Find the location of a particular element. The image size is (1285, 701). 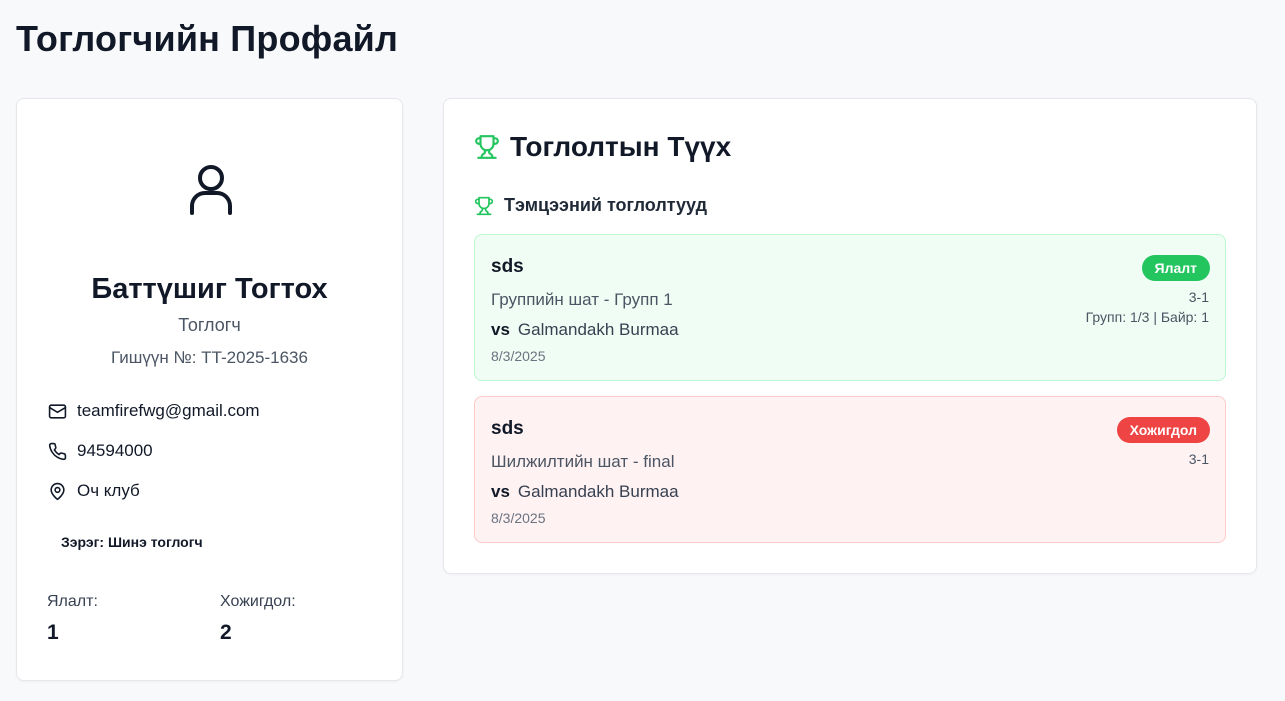

page-title: Тоглогчийн Профайл is located at coordinates (207, 38).